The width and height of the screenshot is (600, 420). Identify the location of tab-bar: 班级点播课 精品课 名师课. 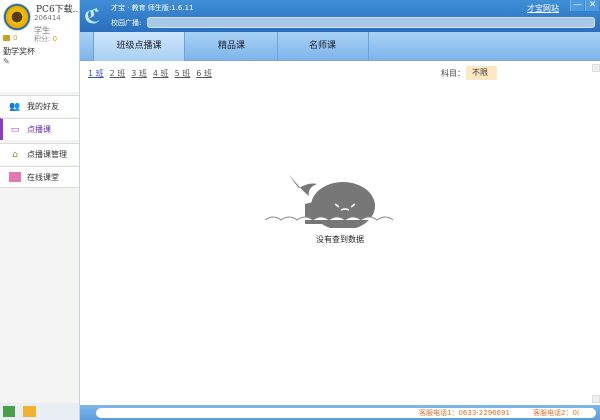
(340, 46).